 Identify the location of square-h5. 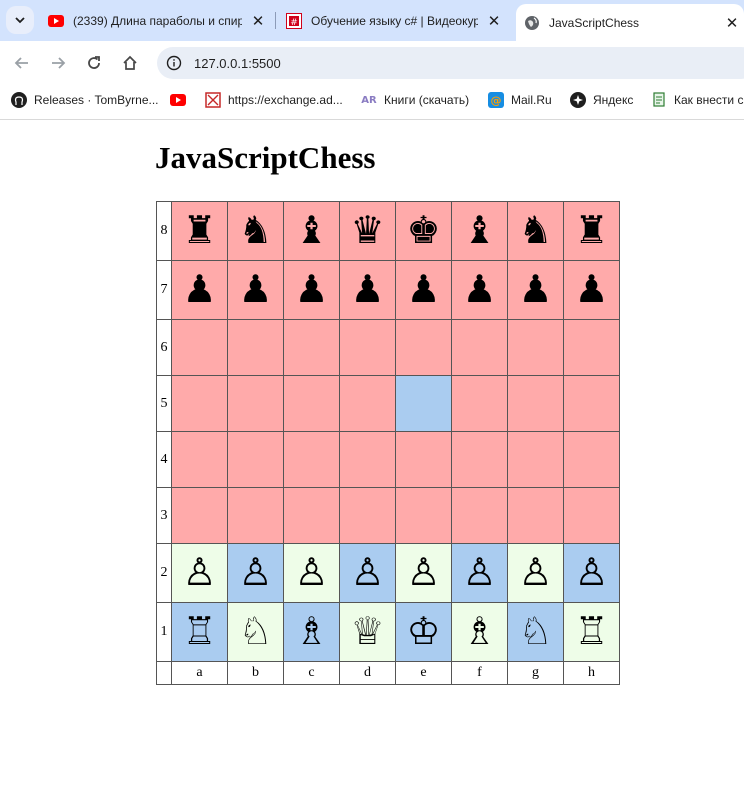
(591, 403).